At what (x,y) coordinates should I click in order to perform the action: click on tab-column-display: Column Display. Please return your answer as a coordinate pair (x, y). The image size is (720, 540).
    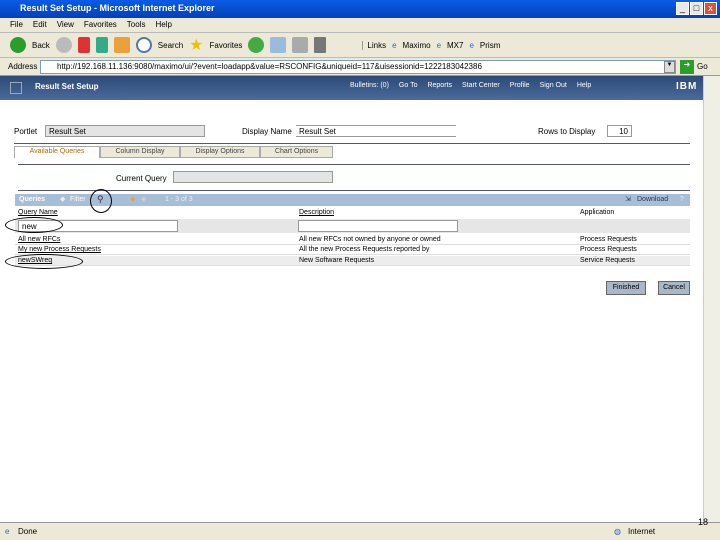
    Looking at the image, I should click on (140, 152).